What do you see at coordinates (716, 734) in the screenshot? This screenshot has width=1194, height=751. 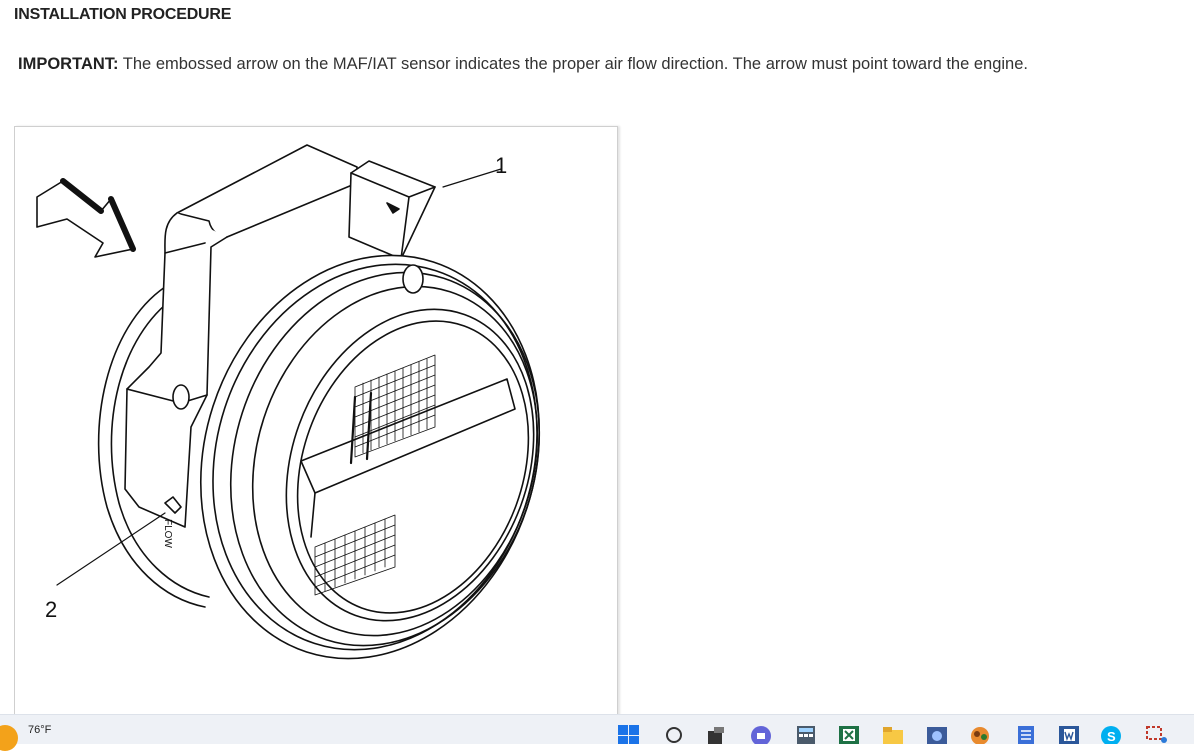 I see `task-view-icon` at bounding box center [716, 734].